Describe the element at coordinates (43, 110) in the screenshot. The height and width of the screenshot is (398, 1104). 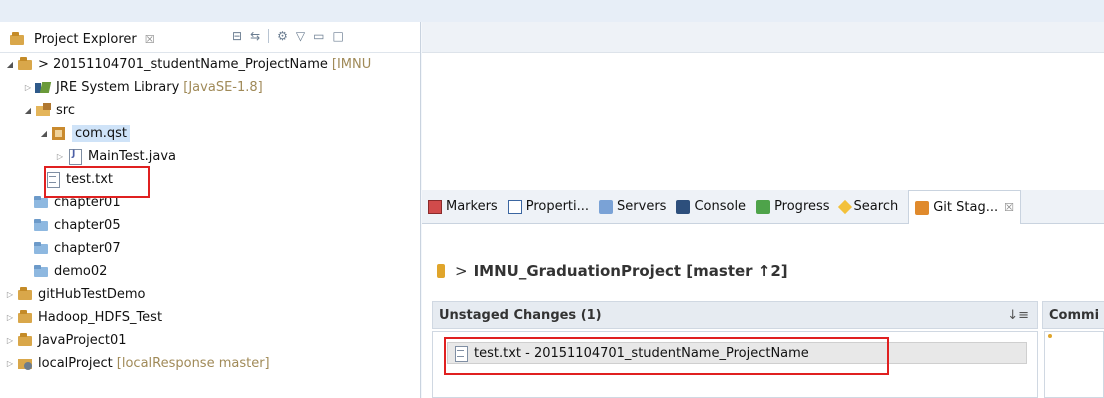
I see `source-folder-icon` at that location.